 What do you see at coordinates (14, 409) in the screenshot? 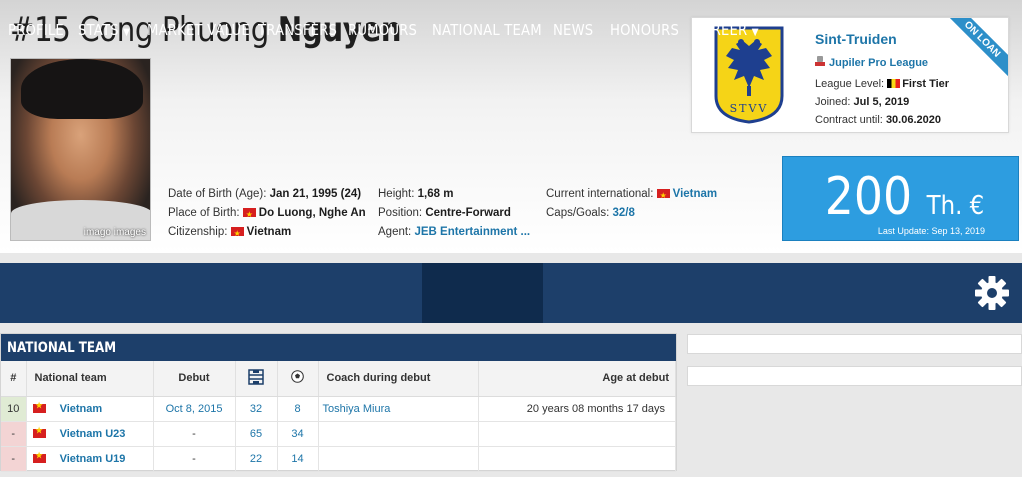
I see `row-number: 10` at bounding box center [14, 409].